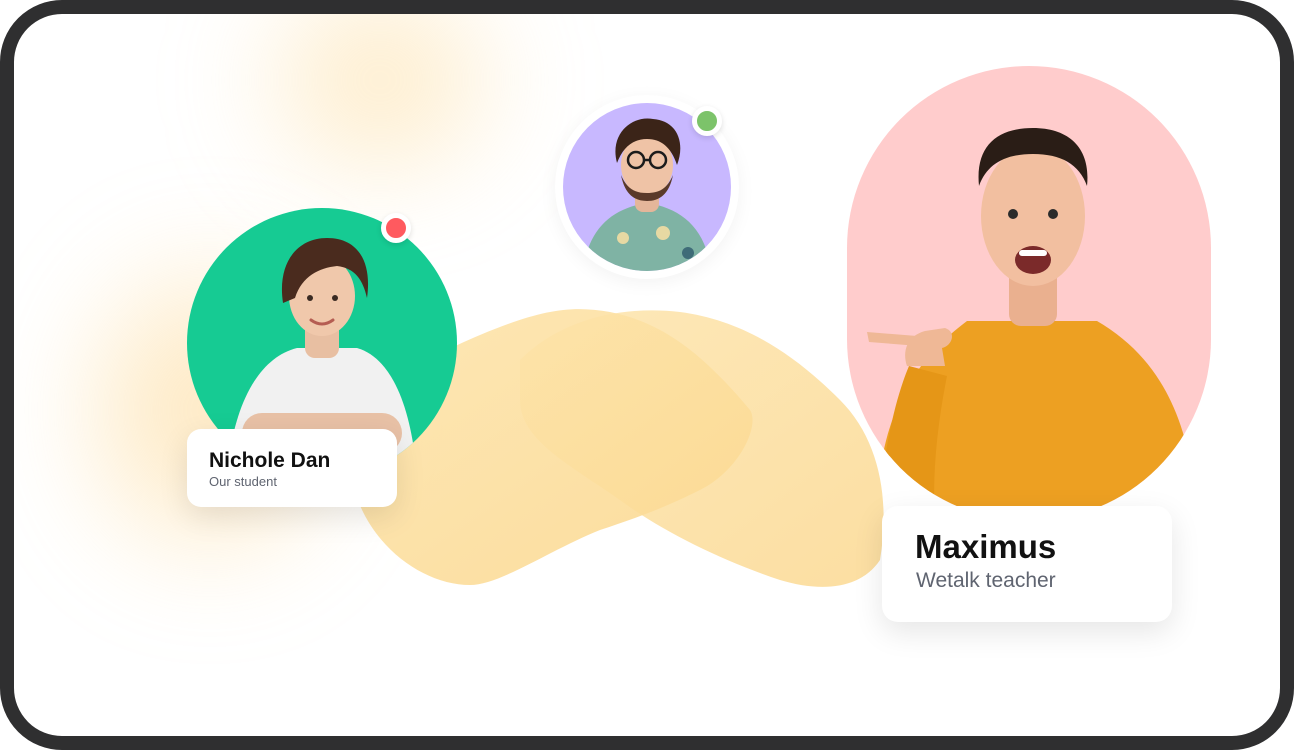 The image size is (1294, 750). What do you see at coordinates (270, 460) in the screenshot?
I see `student-name: Nichole Dan` at bounding box center [270, 460].